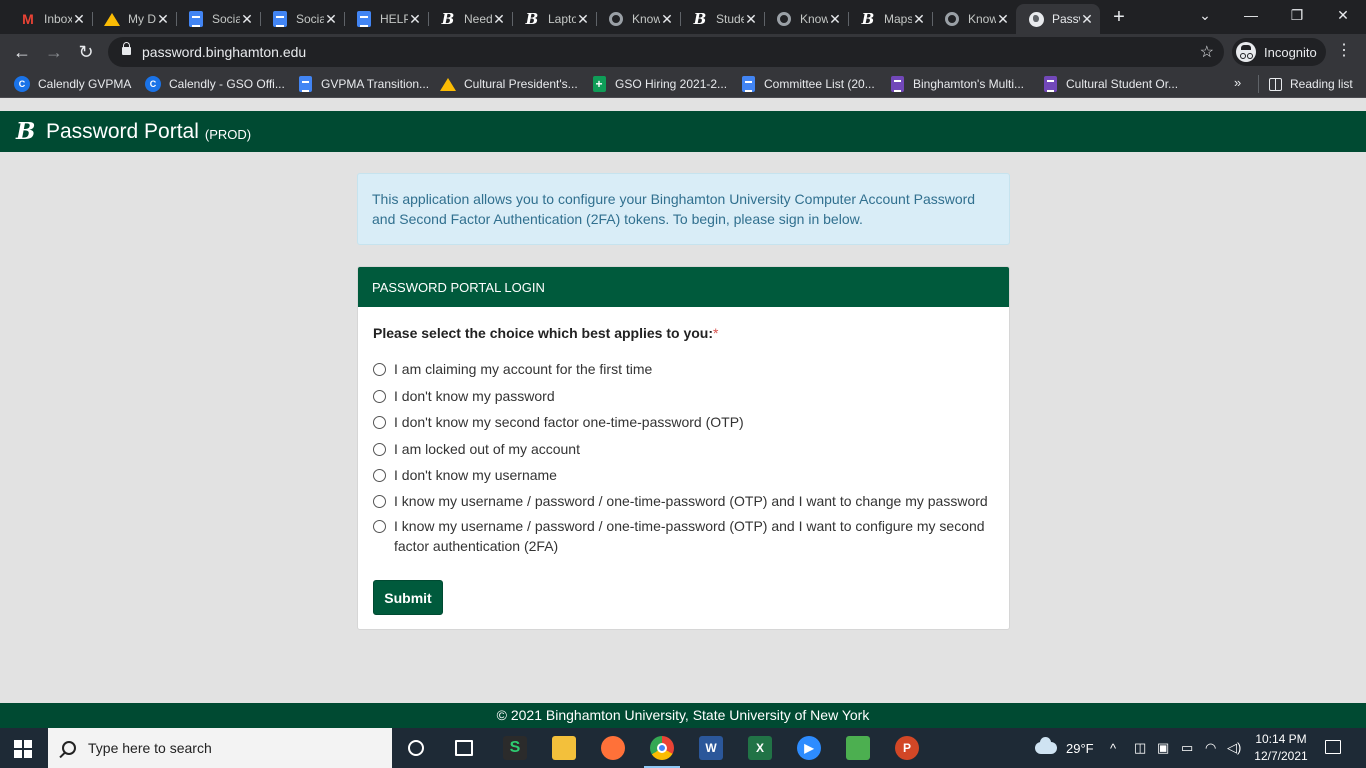 This screenshot has height=768, width=1366. Describe the element at coordinates (1281, 748) in the screenshot. I see `taskbar-clock: 10:14 PM 12/7/2021` at that location.